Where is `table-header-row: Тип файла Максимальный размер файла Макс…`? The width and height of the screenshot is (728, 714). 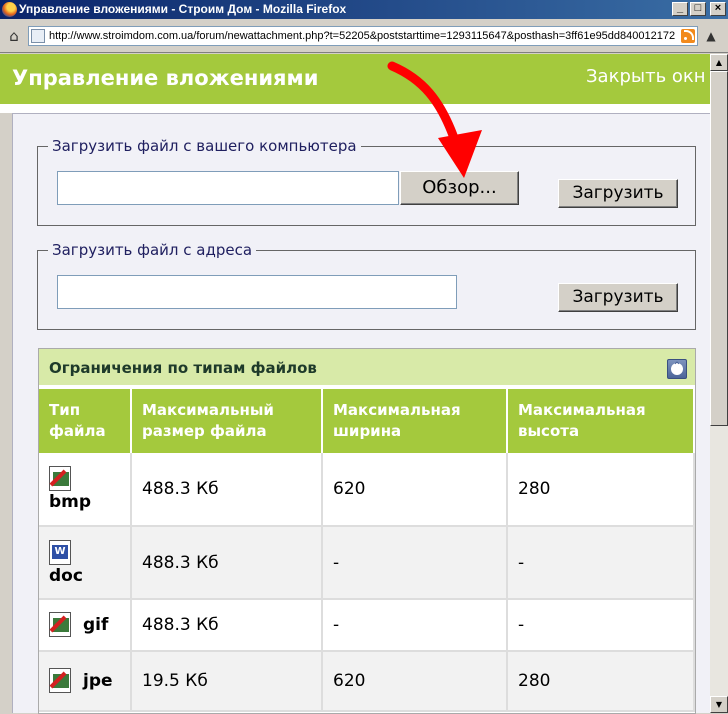
table-header-row: Тип файла Максимальный размер файла Макс… is located at coordinates (367, 421).